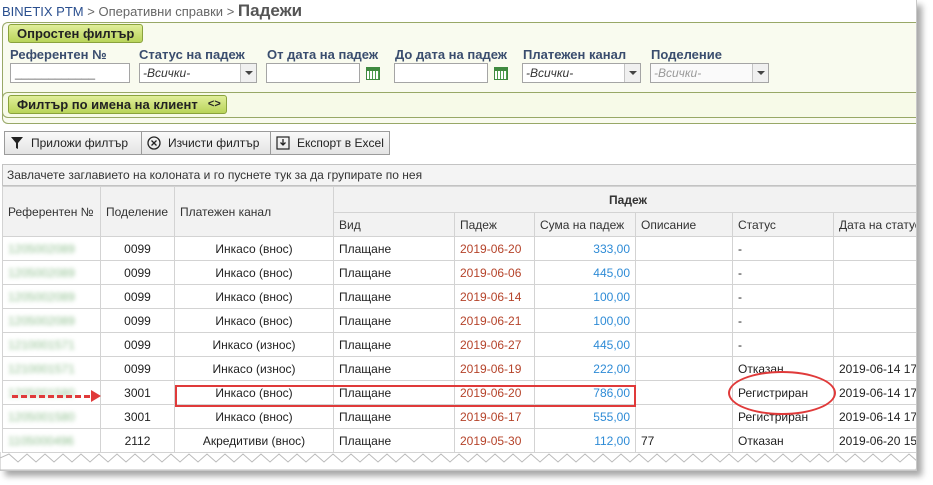 Image resolution: width=933 pixels, height=485 pixels. What do you see at coordinates (283, 143) in the screenshot?
I see `download-icon` at bounding box center [283, 143].